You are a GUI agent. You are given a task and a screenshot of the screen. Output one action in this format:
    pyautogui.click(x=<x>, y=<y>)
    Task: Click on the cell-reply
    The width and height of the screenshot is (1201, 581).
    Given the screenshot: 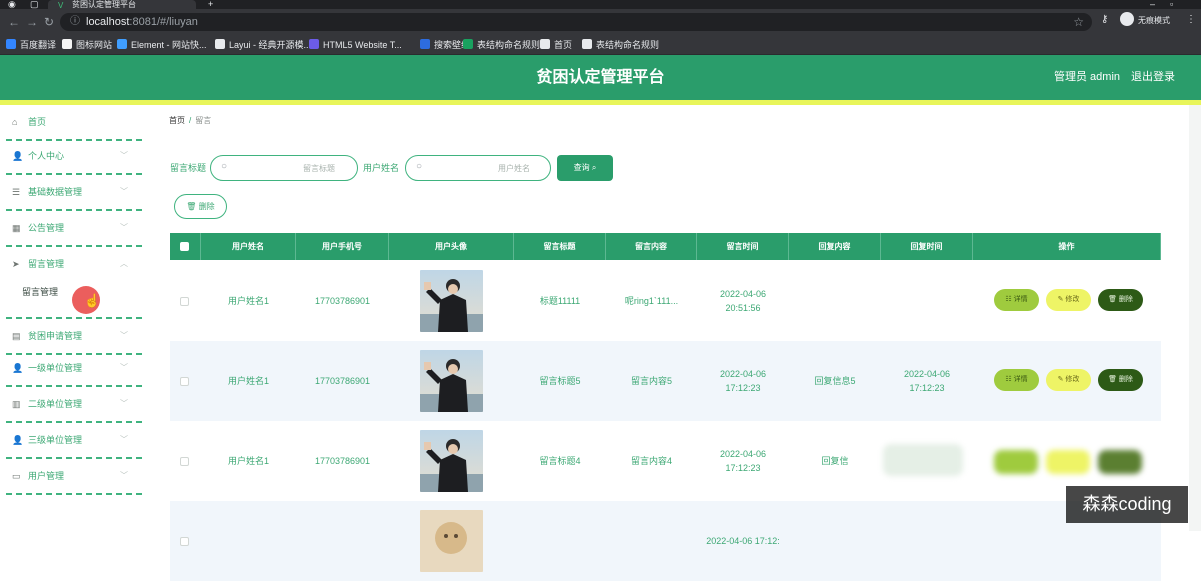 What is the action you would take?
    pyautogui.click(x=835, y=541)
    